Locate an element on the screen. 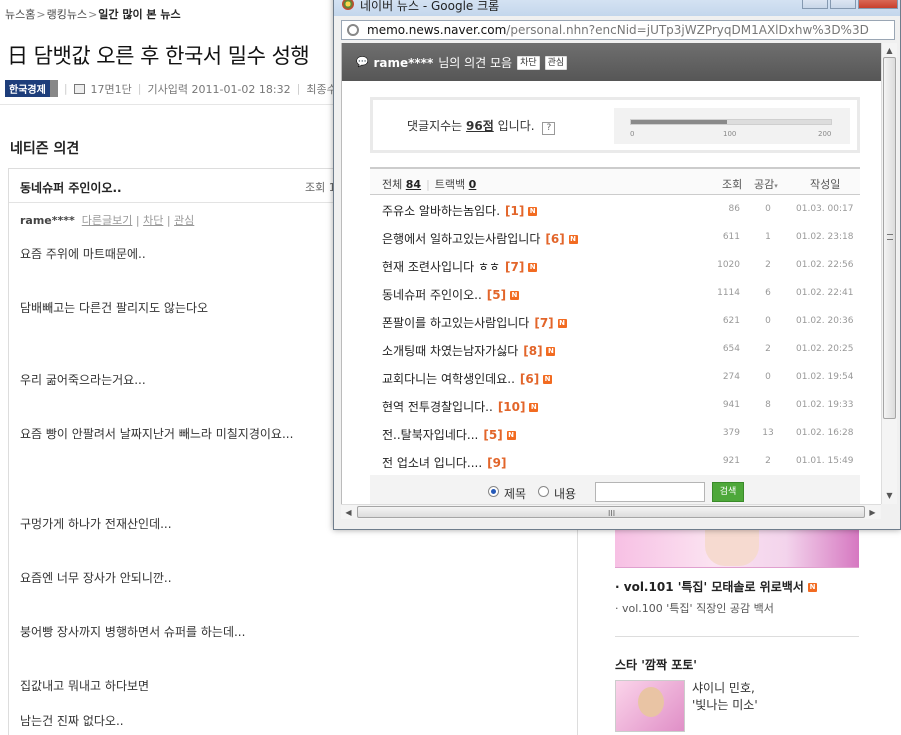  scroll-left-icon: ◀ is located at coordinates (348, 512).